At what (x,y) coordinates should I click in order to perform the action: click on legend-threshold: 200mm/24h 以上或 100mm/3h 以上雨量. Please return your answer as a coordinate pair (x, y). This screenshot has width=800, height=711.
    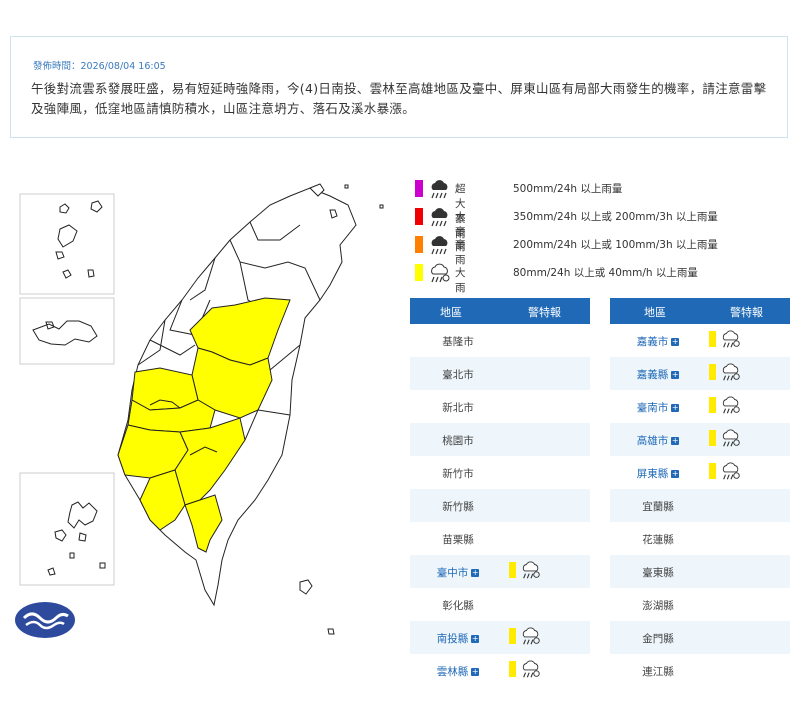
    Looking at the image, I should click on (615, 245).